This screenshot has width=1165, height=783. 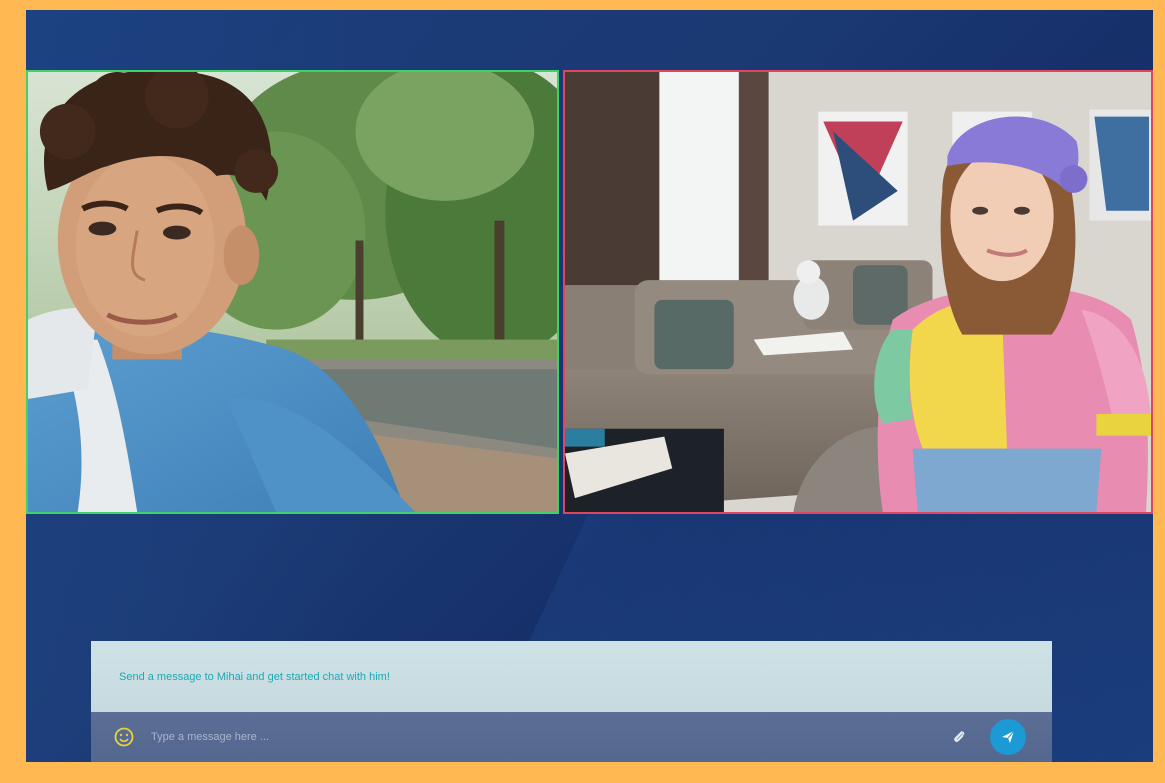 What do you see at coordinates (531, 737) in the screenshot?
I see `message-input` at bounding box center [531, 737].